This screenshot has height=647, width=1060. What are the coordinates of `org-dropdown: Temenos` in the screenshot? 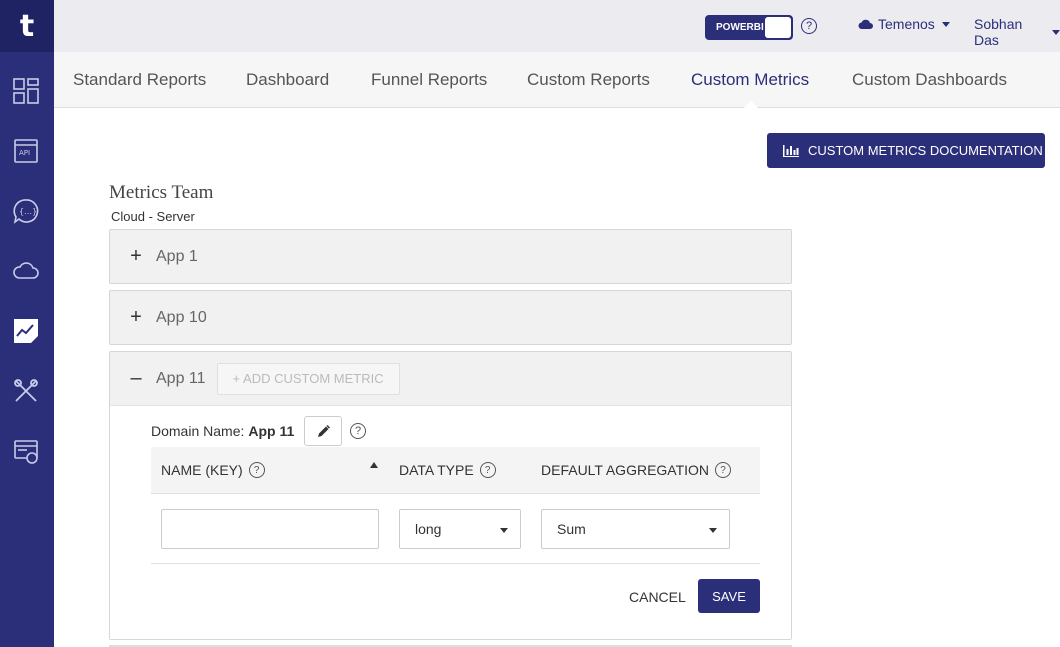 It's located at (904, 24).